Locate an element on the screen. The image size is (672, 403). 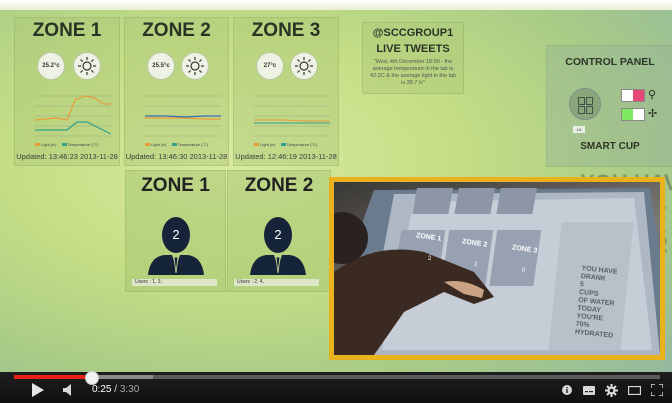
zone-title: ZONE 3 is located at coordinates (286, 30).